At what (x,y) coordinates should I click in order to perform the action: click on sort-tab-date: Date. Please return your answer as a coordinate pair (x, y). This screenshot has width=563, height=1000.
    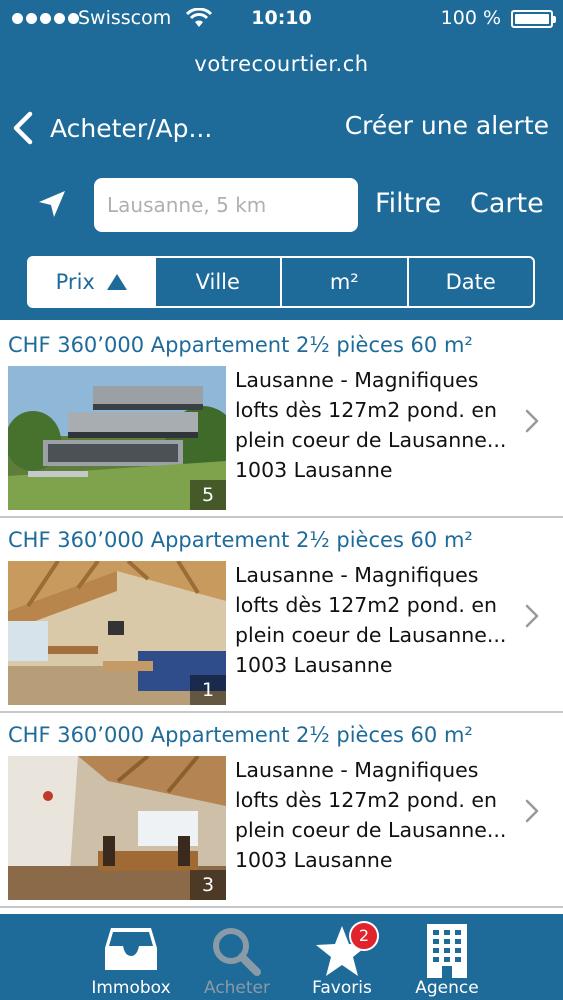
    Looking at the image, I should click on (470, 282).